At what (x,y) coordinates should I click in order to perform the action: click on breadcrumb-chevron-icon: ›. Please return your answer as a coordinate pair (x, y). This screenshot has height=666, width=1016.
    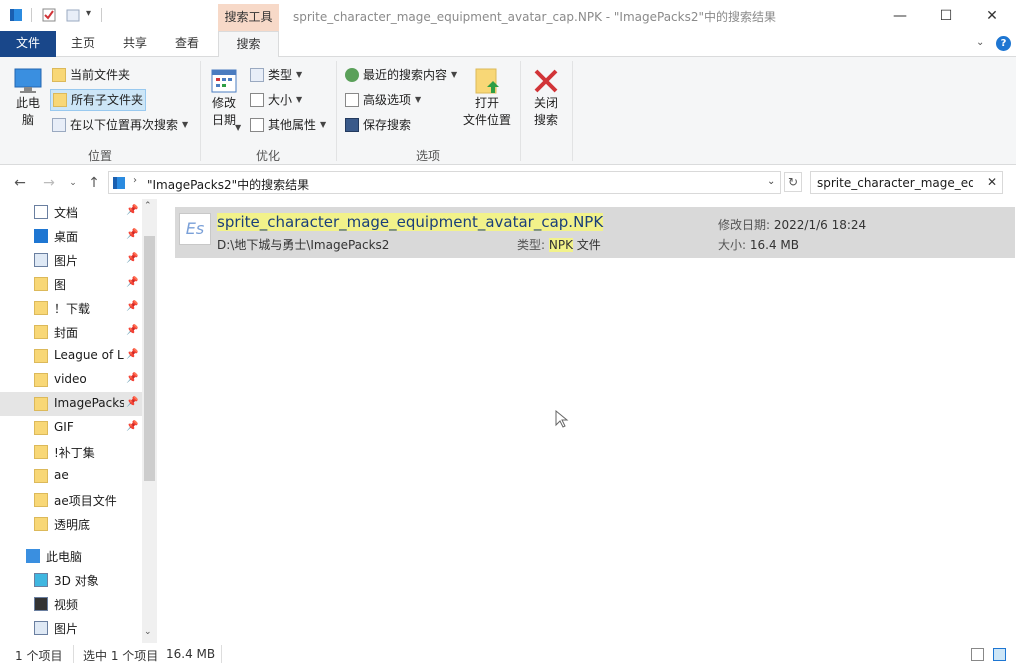
    Looking at the image, I should click on (135, 180).